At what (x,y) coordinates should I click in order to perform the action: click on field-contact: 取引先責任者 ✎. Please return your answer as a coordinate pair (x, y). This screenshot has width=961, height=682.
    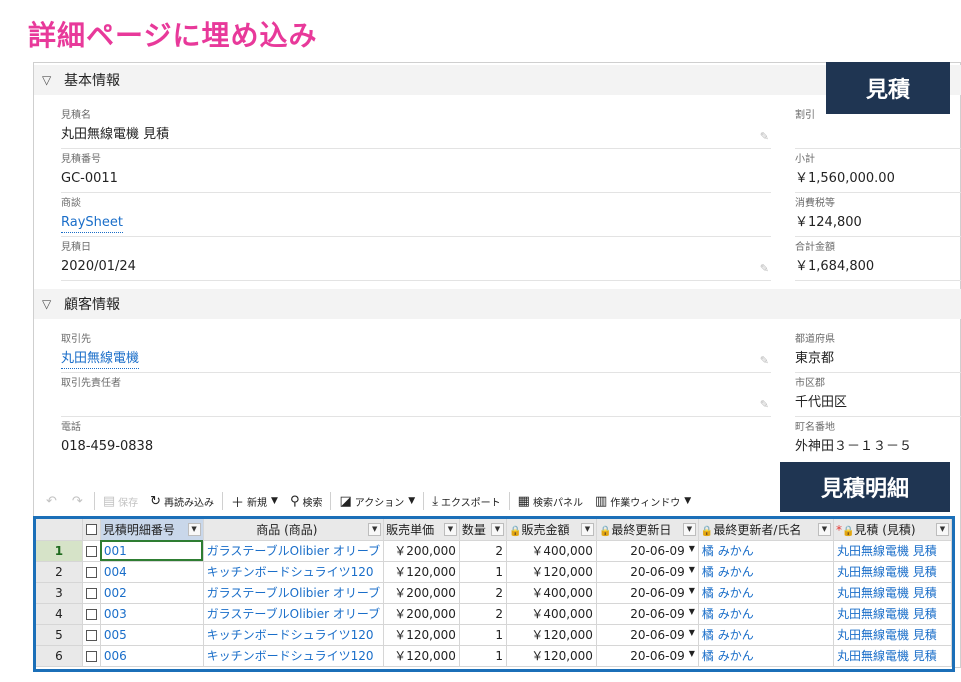
    Looking at the image, I should click on (416, 397).